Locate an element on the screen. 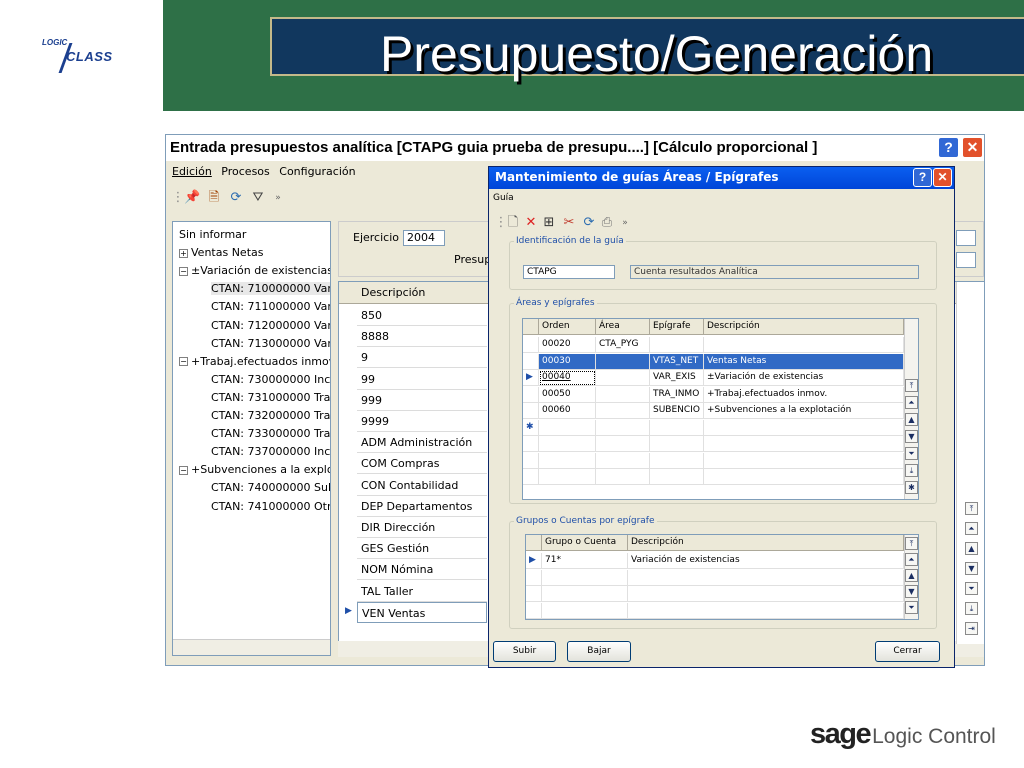  cuentas-first-icon: ⤒ is located at coordinates (911, 543).